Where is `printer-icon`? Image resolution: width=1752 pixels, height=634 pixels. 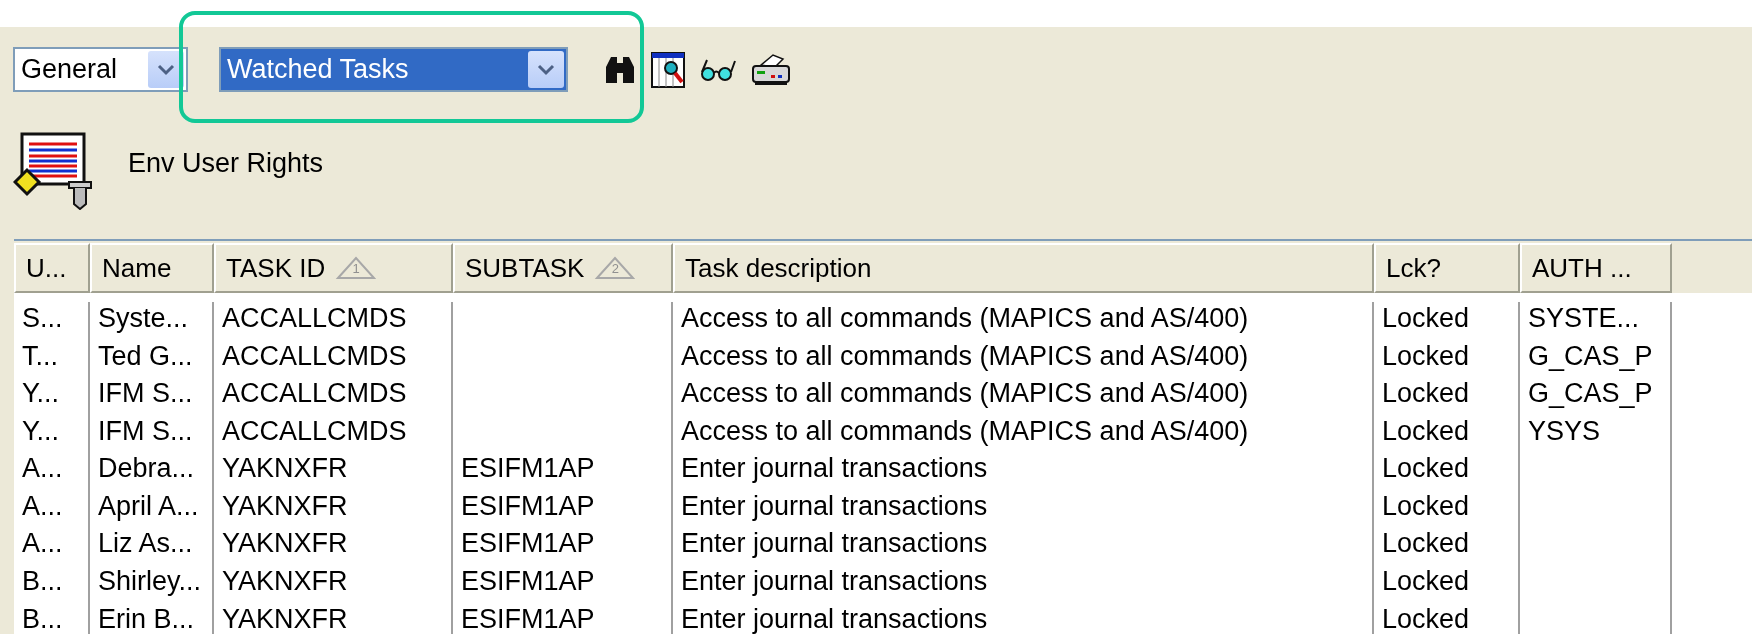 printer-icon is located at coordinates (771, 69).